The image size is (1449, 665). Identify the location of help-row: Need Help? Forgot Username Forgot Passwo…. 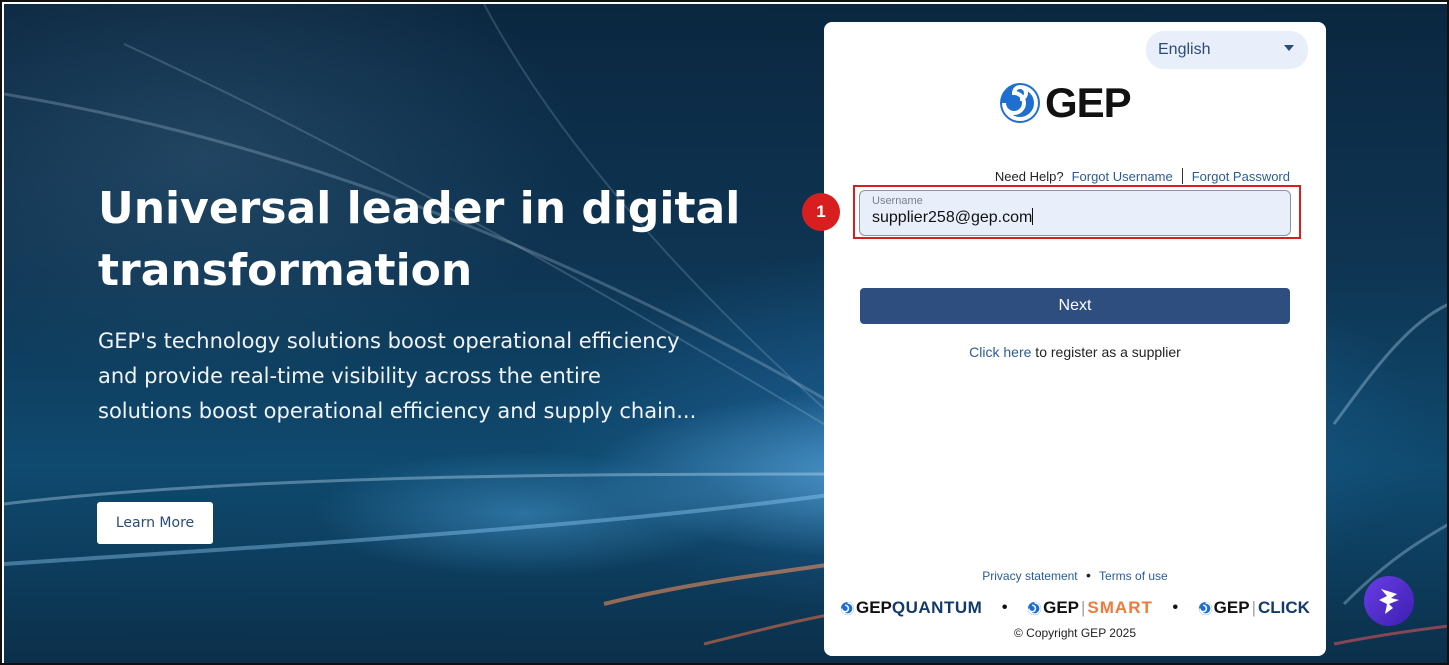
(1057, 176).